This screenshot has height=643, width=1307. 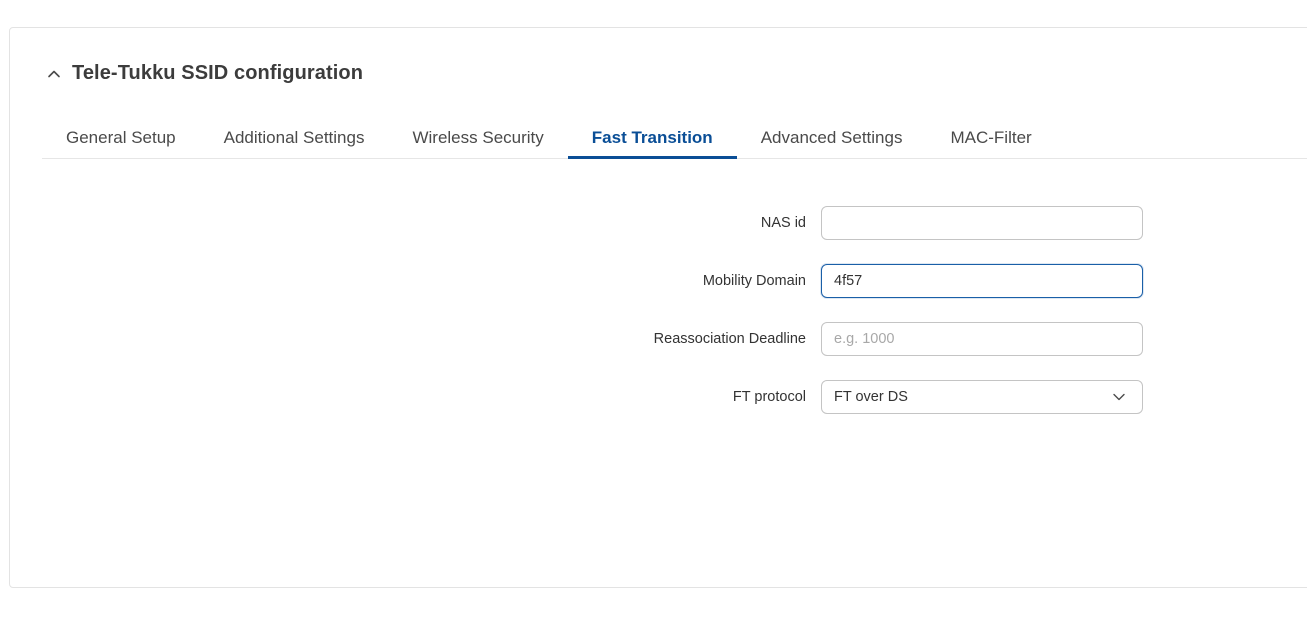 I want to click on form-row-reassociation-deadline: Reassociation Deadline, so click(x=658, y=339).